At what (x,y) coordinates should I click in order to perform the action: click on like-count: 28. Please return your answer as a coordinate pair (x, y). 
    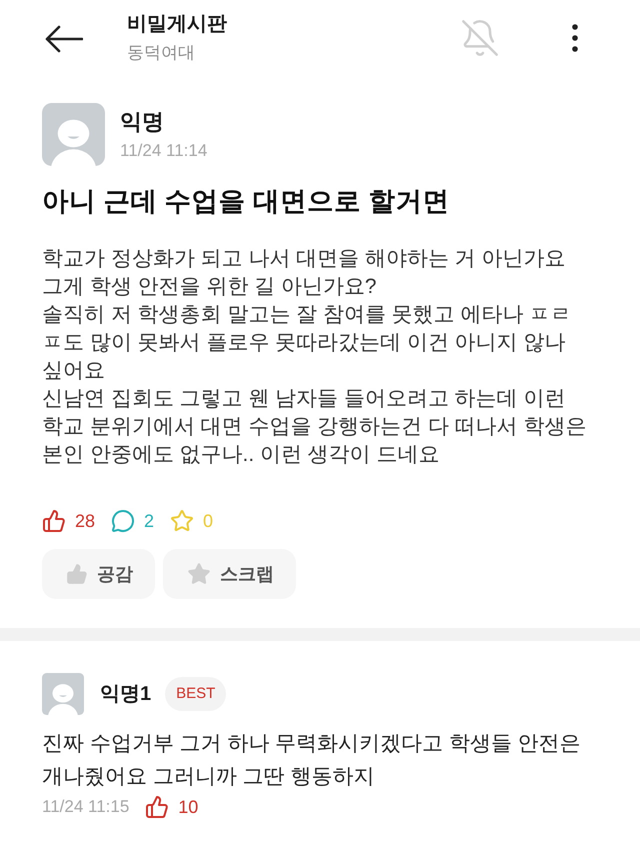
    Looking at the image, I should click on (85, 521).